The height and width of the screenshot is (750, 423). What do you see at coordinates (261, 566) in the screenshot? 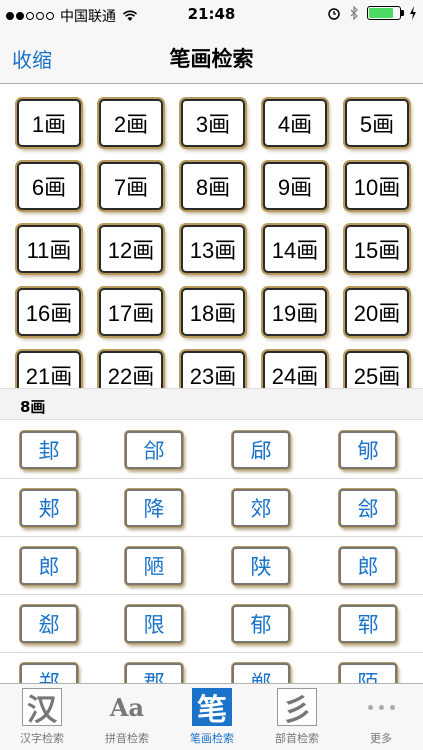
I see `character-button: 陕` at bounding box center [261, 566].